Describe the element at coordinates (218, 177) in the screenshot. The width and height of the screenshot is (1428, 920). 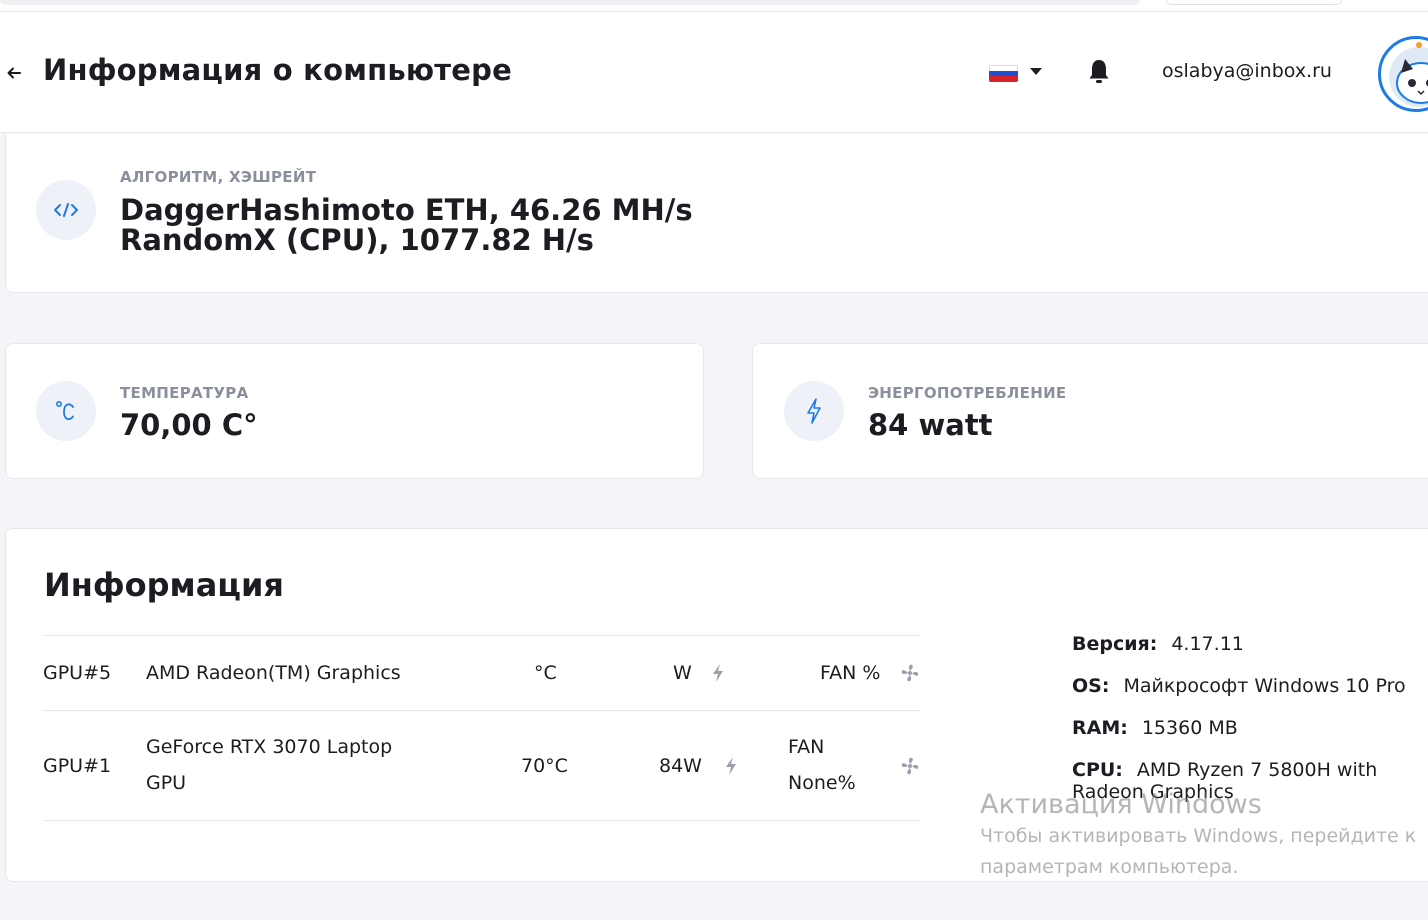
I see `algorithm-label: АЛГОРИТМ, ХЭШРЕЙТ` at that location.